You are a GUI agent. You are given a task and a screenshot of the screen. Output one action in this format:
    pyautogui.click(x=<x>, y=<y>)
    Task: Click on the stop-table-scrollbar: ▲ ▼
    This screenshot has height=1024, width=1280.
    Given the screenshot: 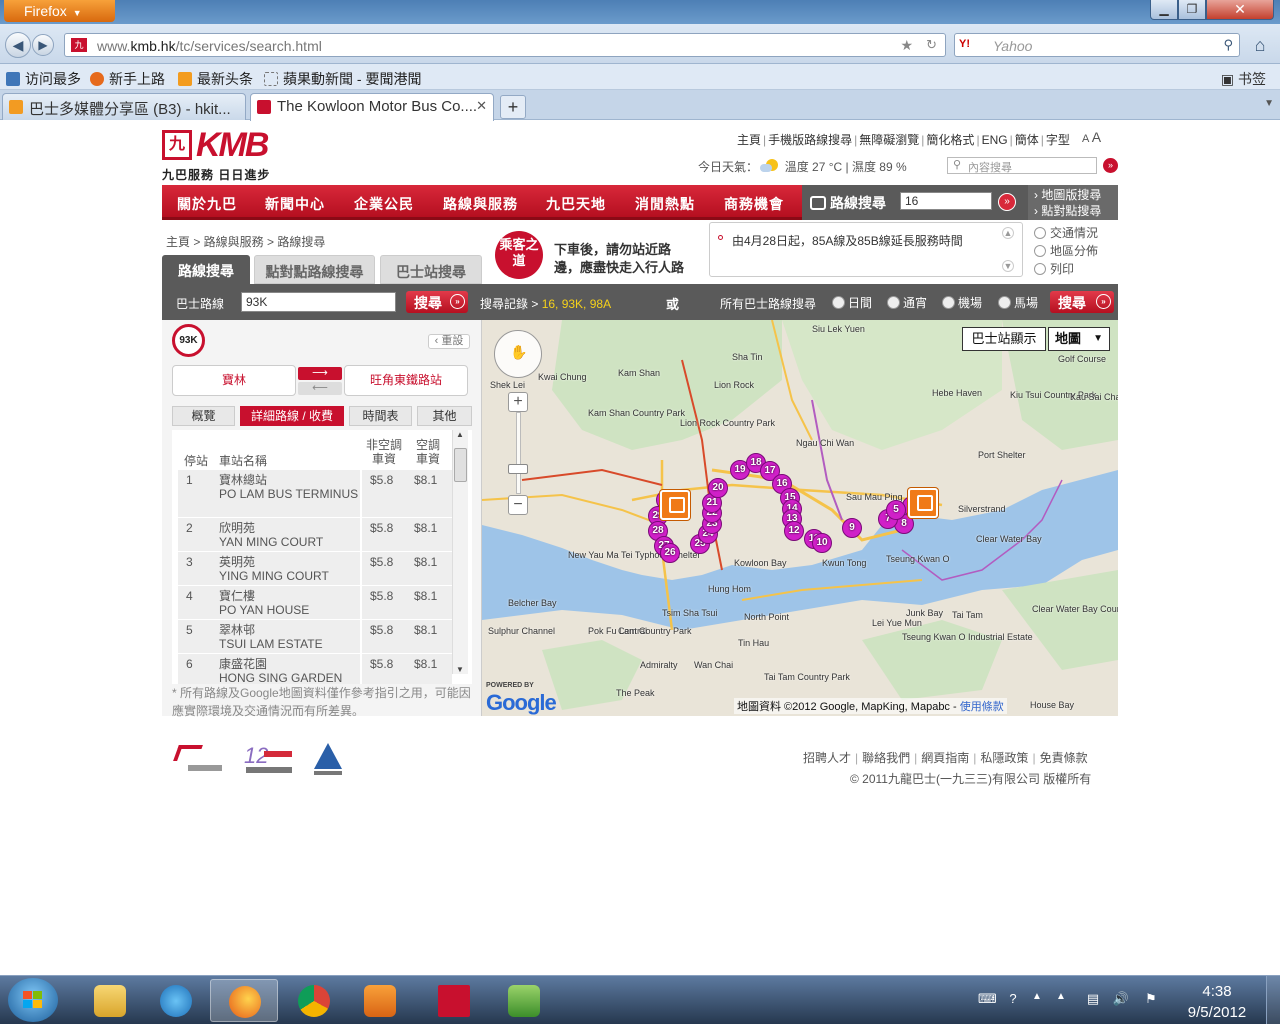 What is the action you would take?
    pyautogui.click(x=460, y=552)
    